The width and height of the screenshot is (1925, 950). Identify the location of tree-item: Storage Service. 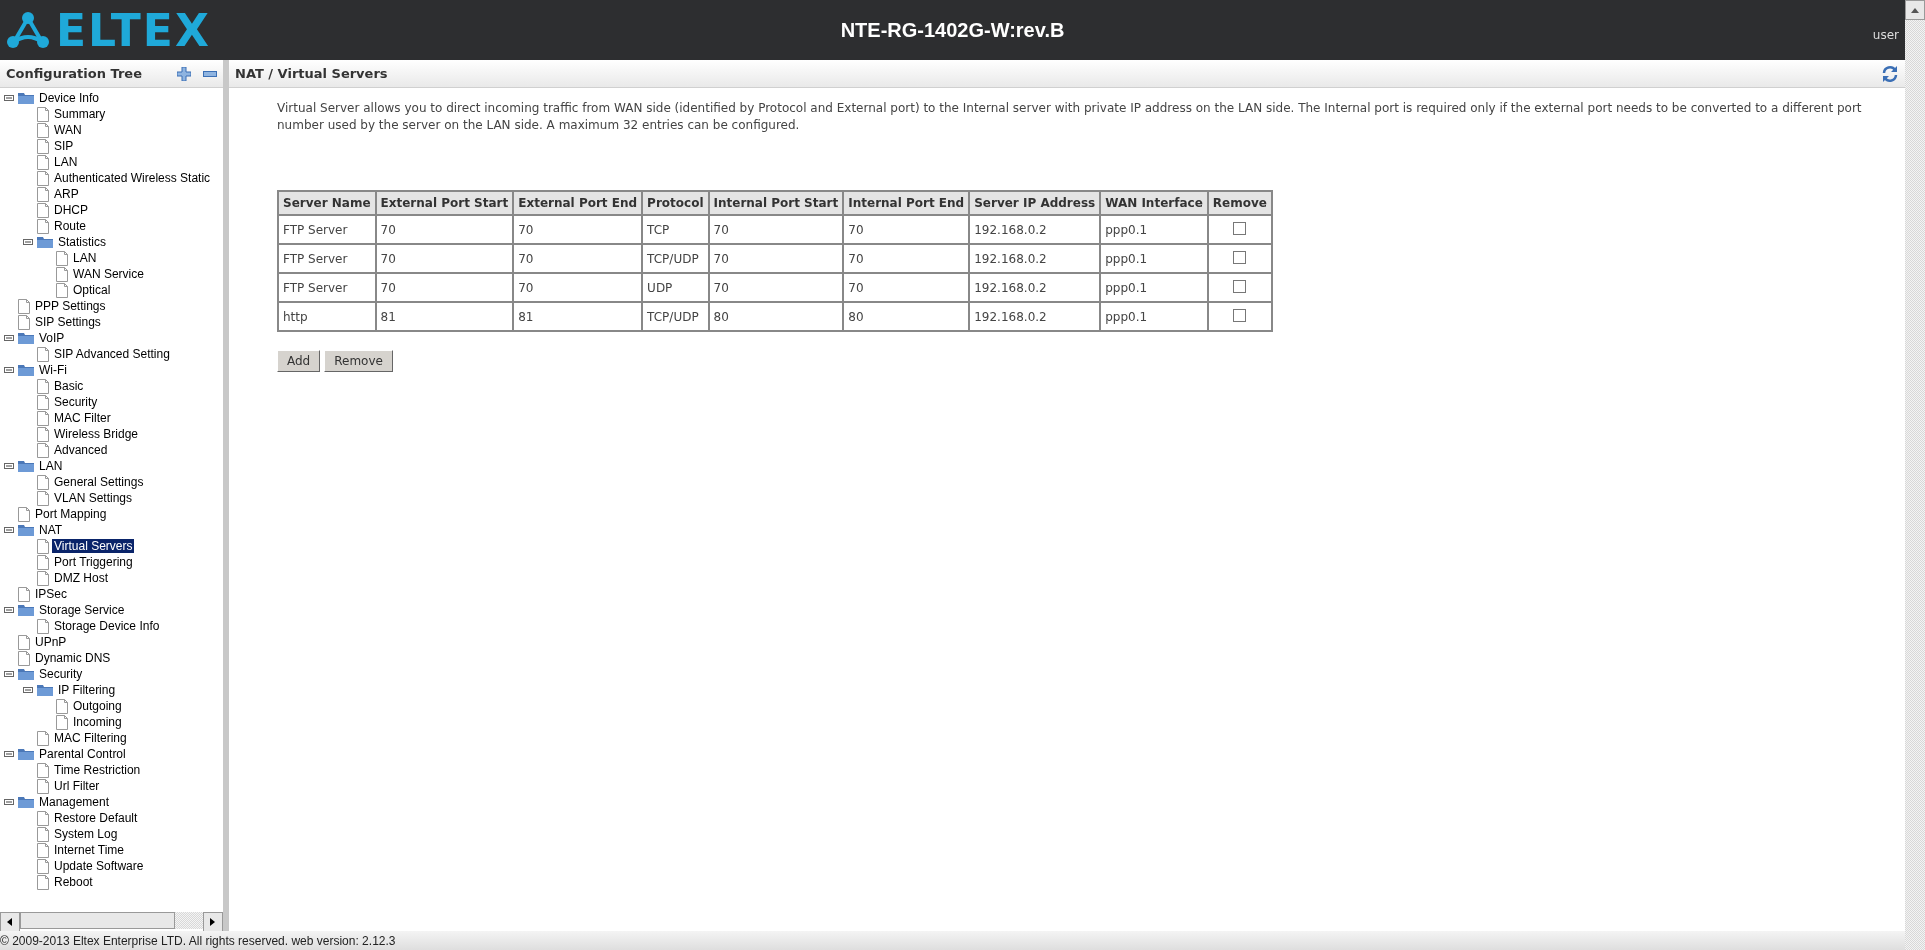
(82, 610).